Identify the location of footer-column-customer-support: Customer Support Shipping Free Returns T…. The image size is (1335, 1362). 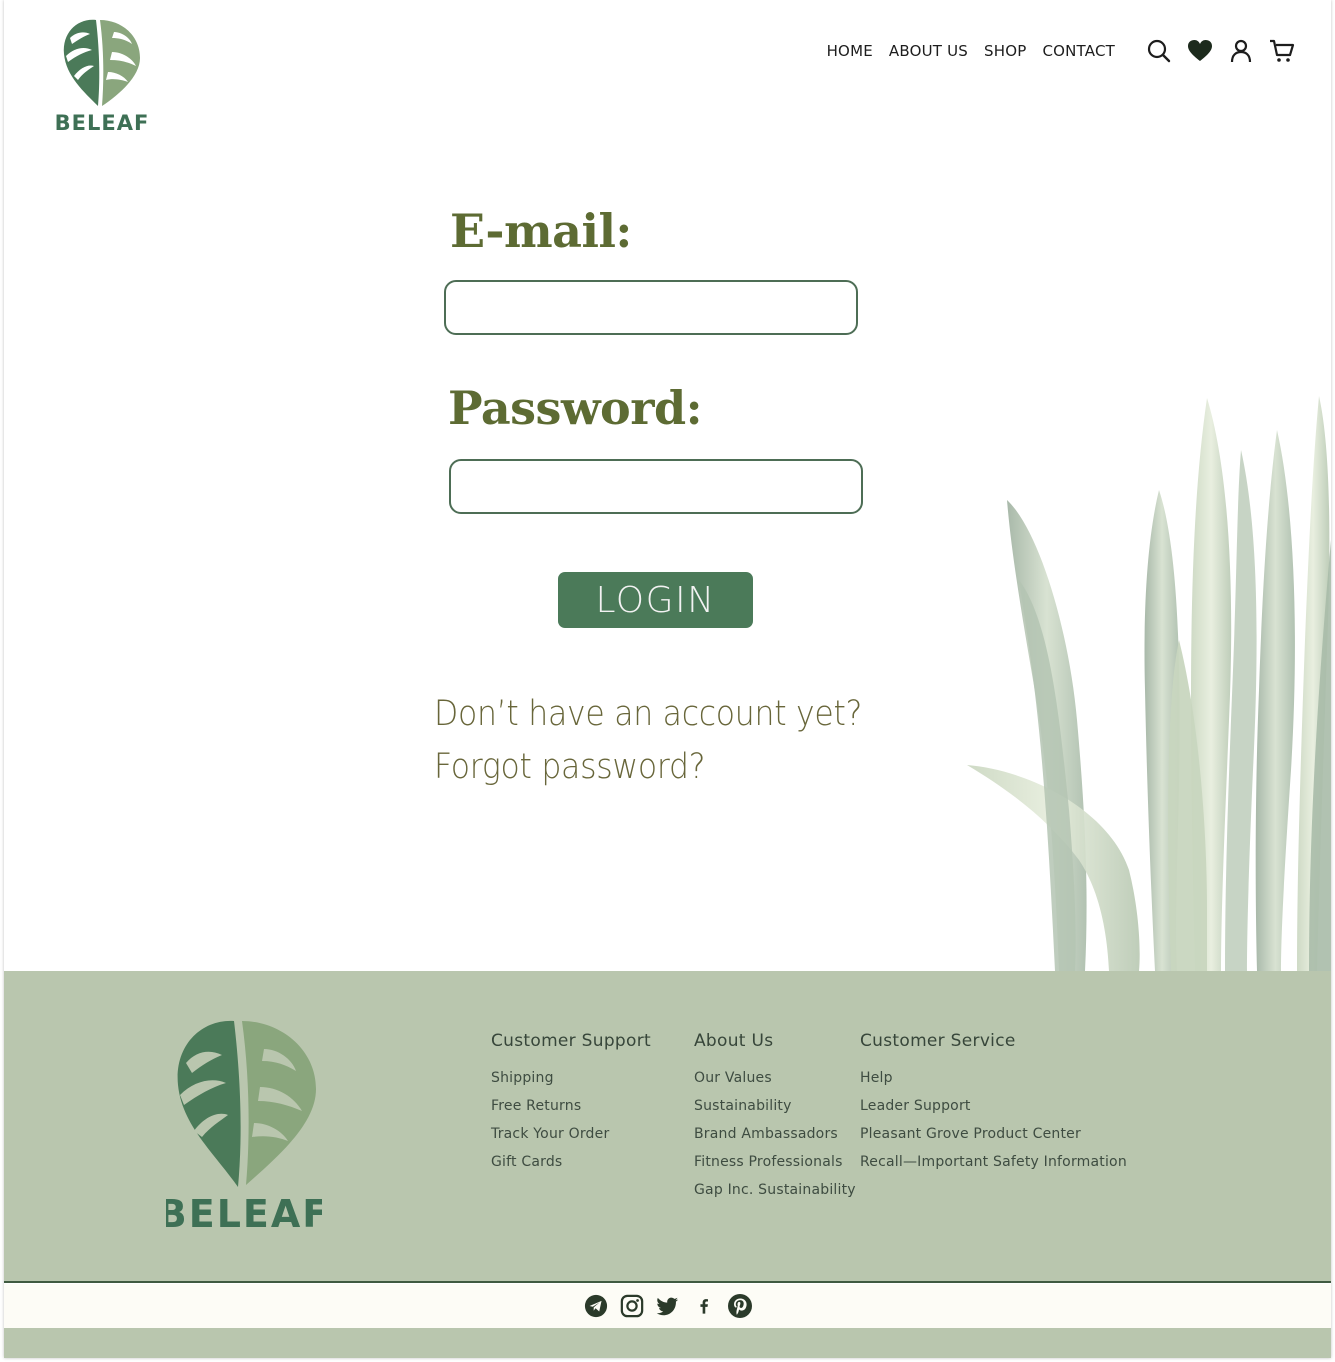
(571, 1106).